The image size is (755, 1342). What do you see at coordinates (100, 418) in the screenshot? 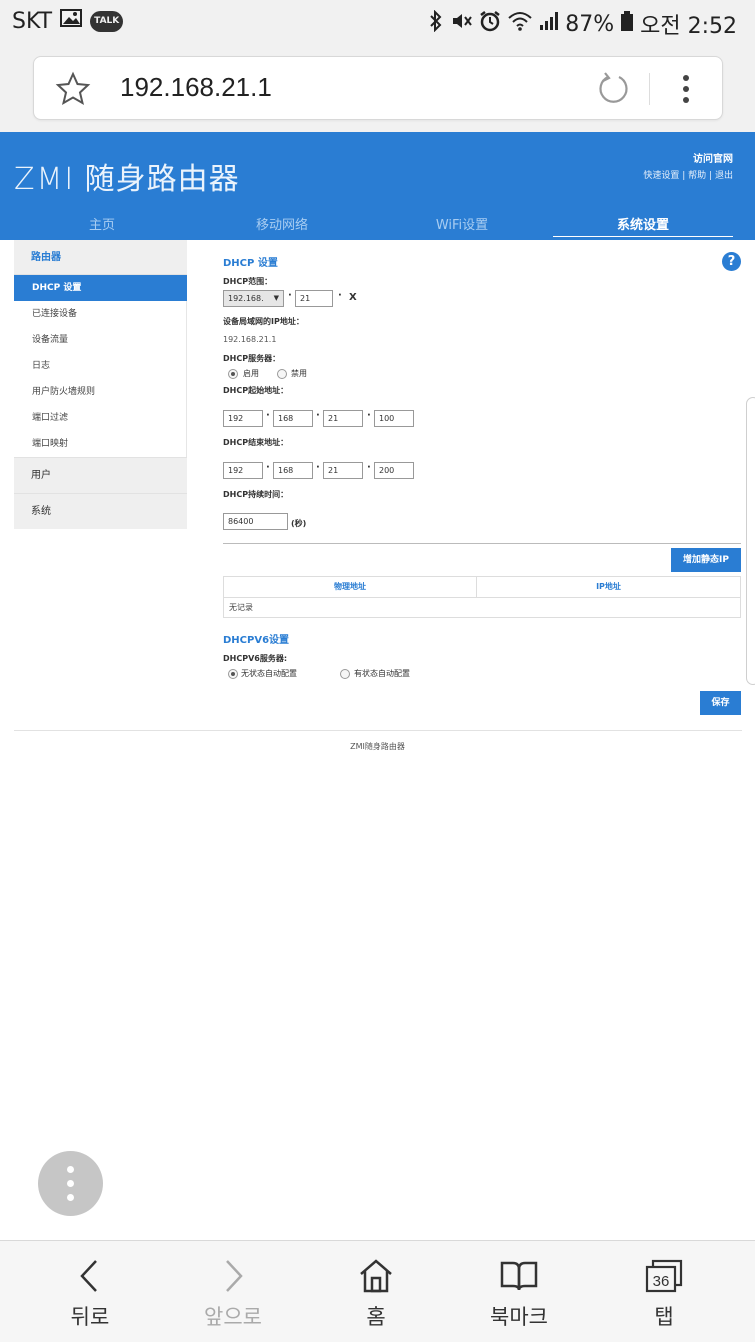
I see `sidebar-item-port-filter: 端口过滤` at bounding box center [100, 418].